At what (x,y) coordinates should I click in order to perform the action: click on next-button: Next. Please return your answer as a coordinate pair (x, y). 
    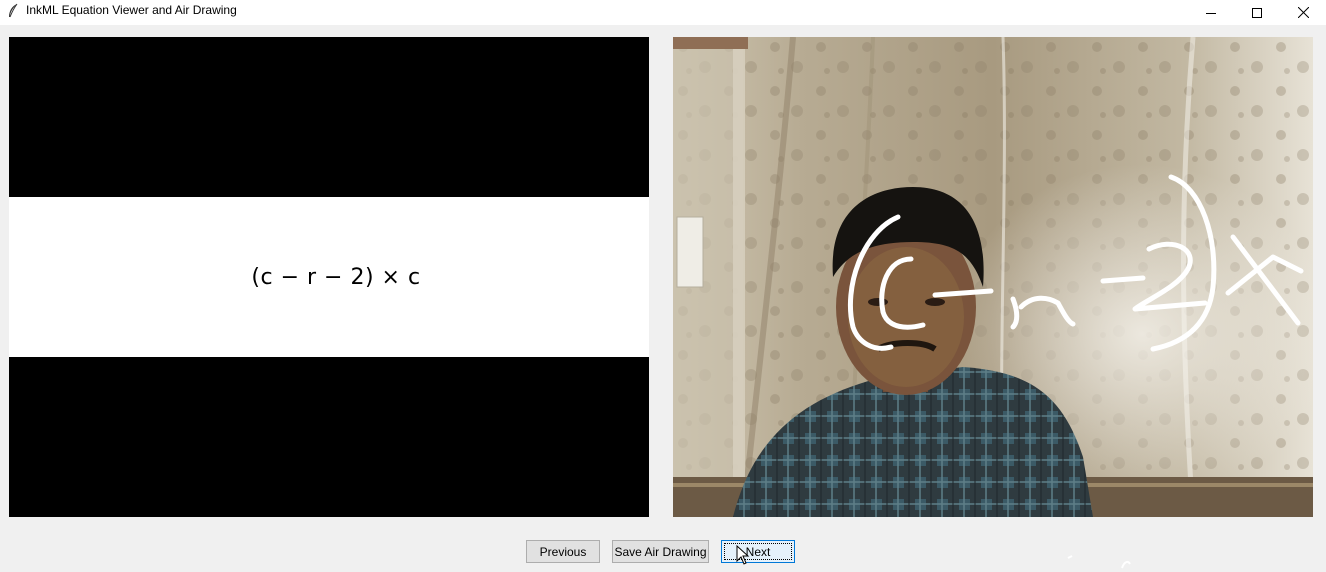
    Looking at the image, I should click on (758, 551).